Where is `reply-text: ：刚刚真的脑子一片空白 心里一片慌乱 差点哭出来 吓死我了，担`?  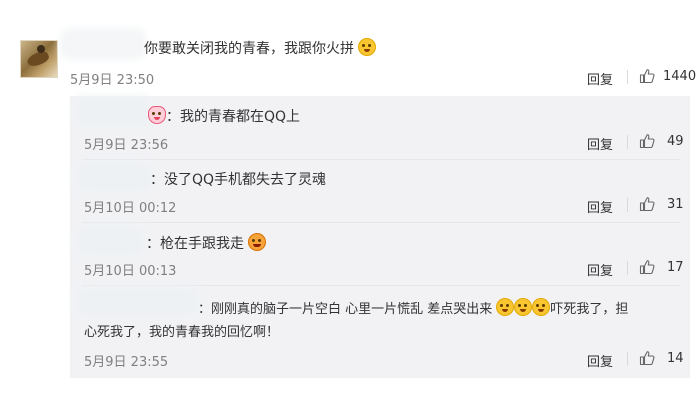
reply-text: ：刚刚真的脑子一片空白 心里一片慌乱 差点哭出来 吓死我了，担 is located at coordinates (413, 309).